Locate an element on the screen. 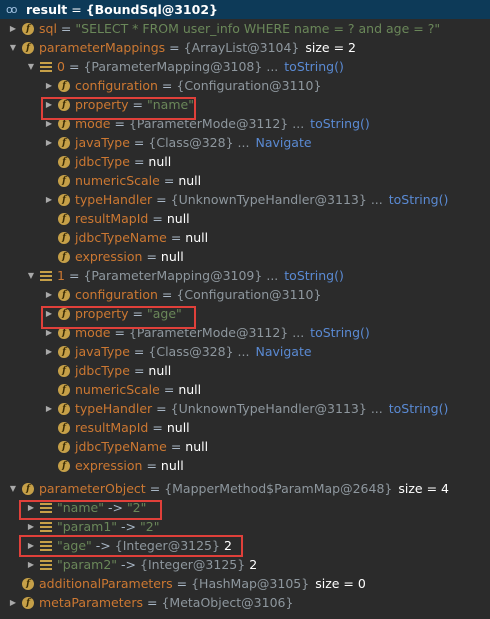 This screenshot has height=619, width=490. field-name: expression is located at coordinates (109, 256).